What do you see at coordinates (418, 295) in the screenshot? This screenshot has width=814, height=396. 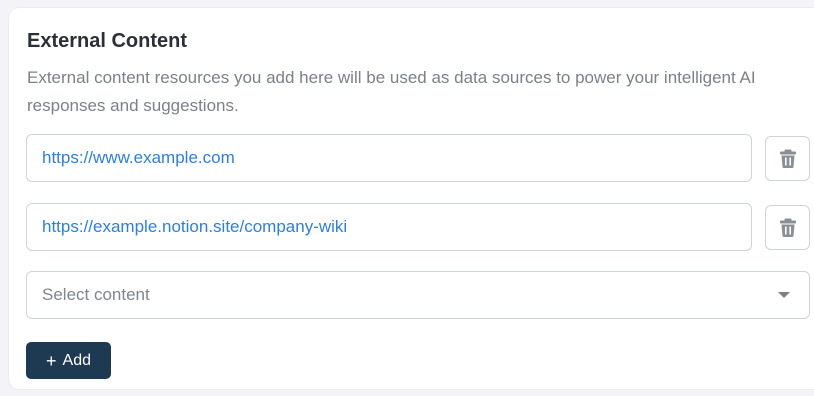 I see `content-select: Select content` at bounding box center [418, 295].